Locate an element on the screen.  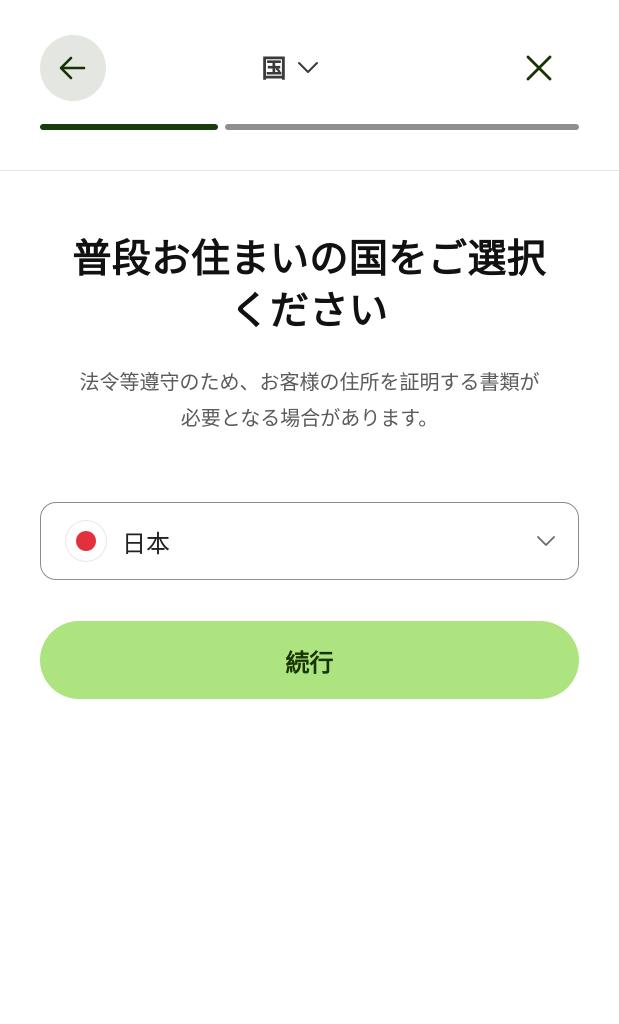
progress-segment-complete is located at coordinates (129, 127).